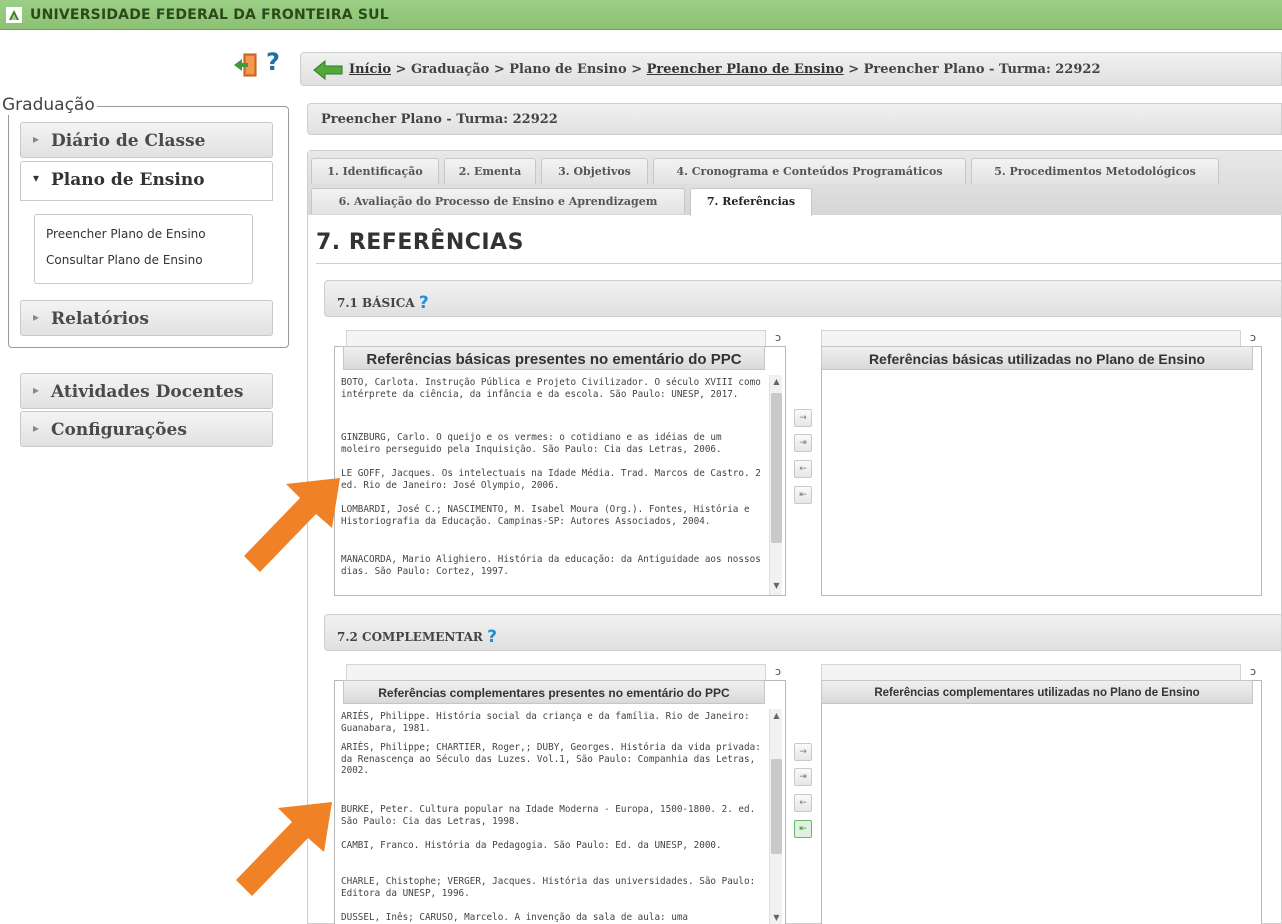 The image size is (1282, 924). What do you see at coordinates (745, 69) in the screenshot?
I see `breadcrumb-preencher-link: Preencher Plano de Ensino` at bounding box center [745, 69].